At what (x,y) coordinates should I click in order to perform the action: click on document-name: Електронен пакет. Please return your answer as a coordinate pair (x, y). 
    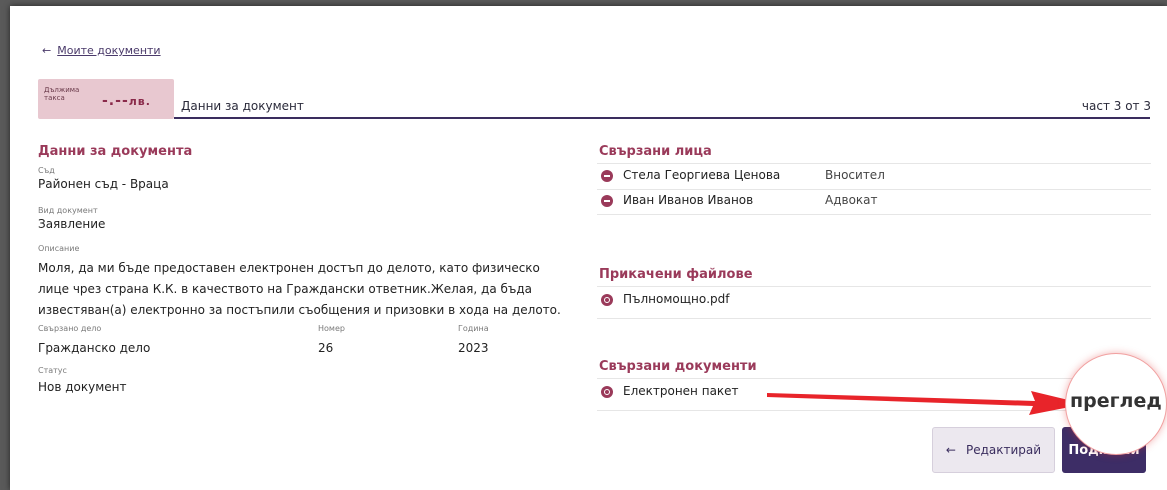
    Looking at the image, I should click on (681, 391).